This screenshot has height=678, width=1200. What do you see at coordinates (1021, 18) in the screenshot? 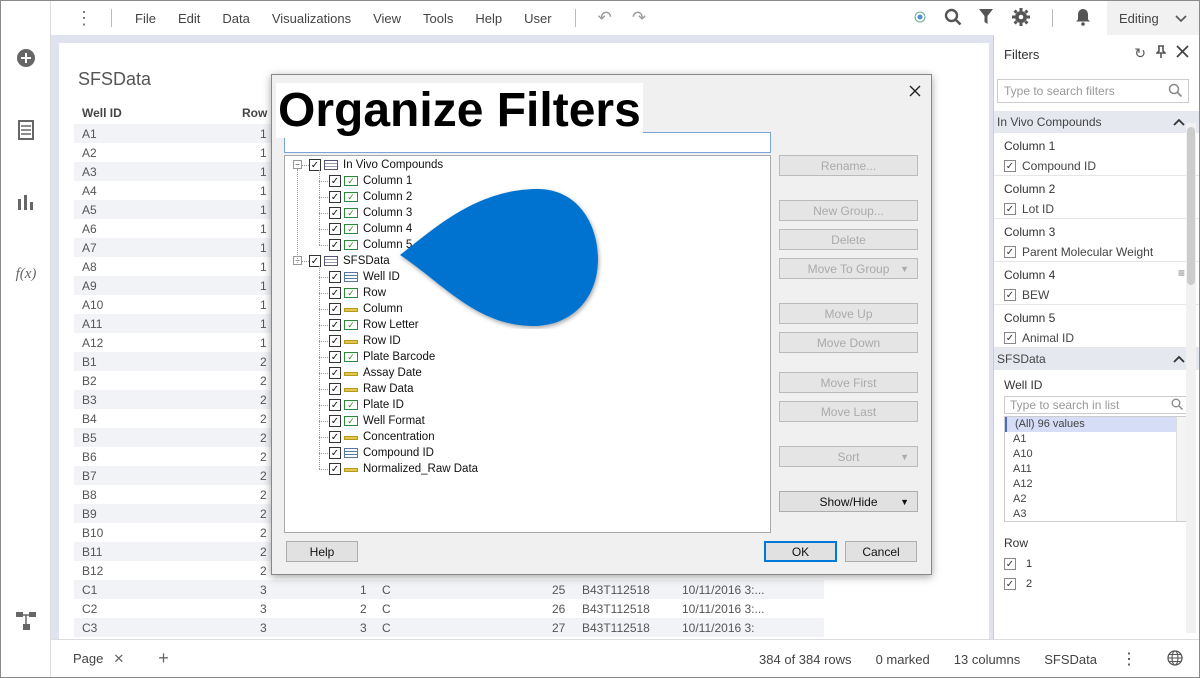
I see `gear-icon` at bounding box center [1021, 18].